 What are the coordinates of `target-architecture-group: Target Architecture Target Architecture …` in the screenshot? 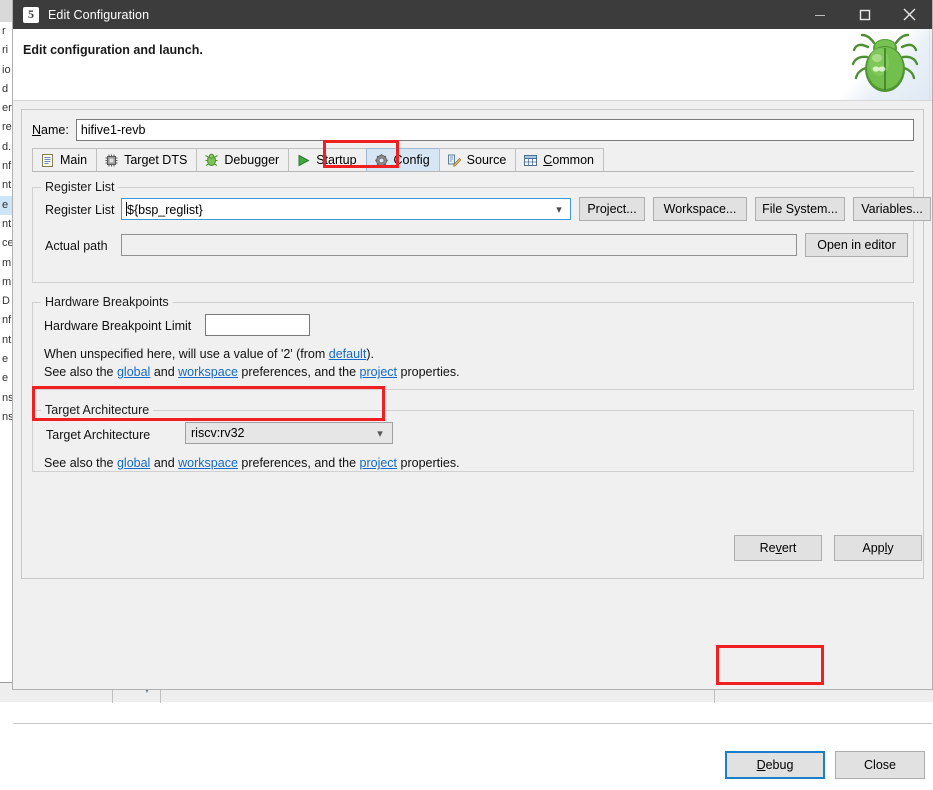 It's located at (473, 437).